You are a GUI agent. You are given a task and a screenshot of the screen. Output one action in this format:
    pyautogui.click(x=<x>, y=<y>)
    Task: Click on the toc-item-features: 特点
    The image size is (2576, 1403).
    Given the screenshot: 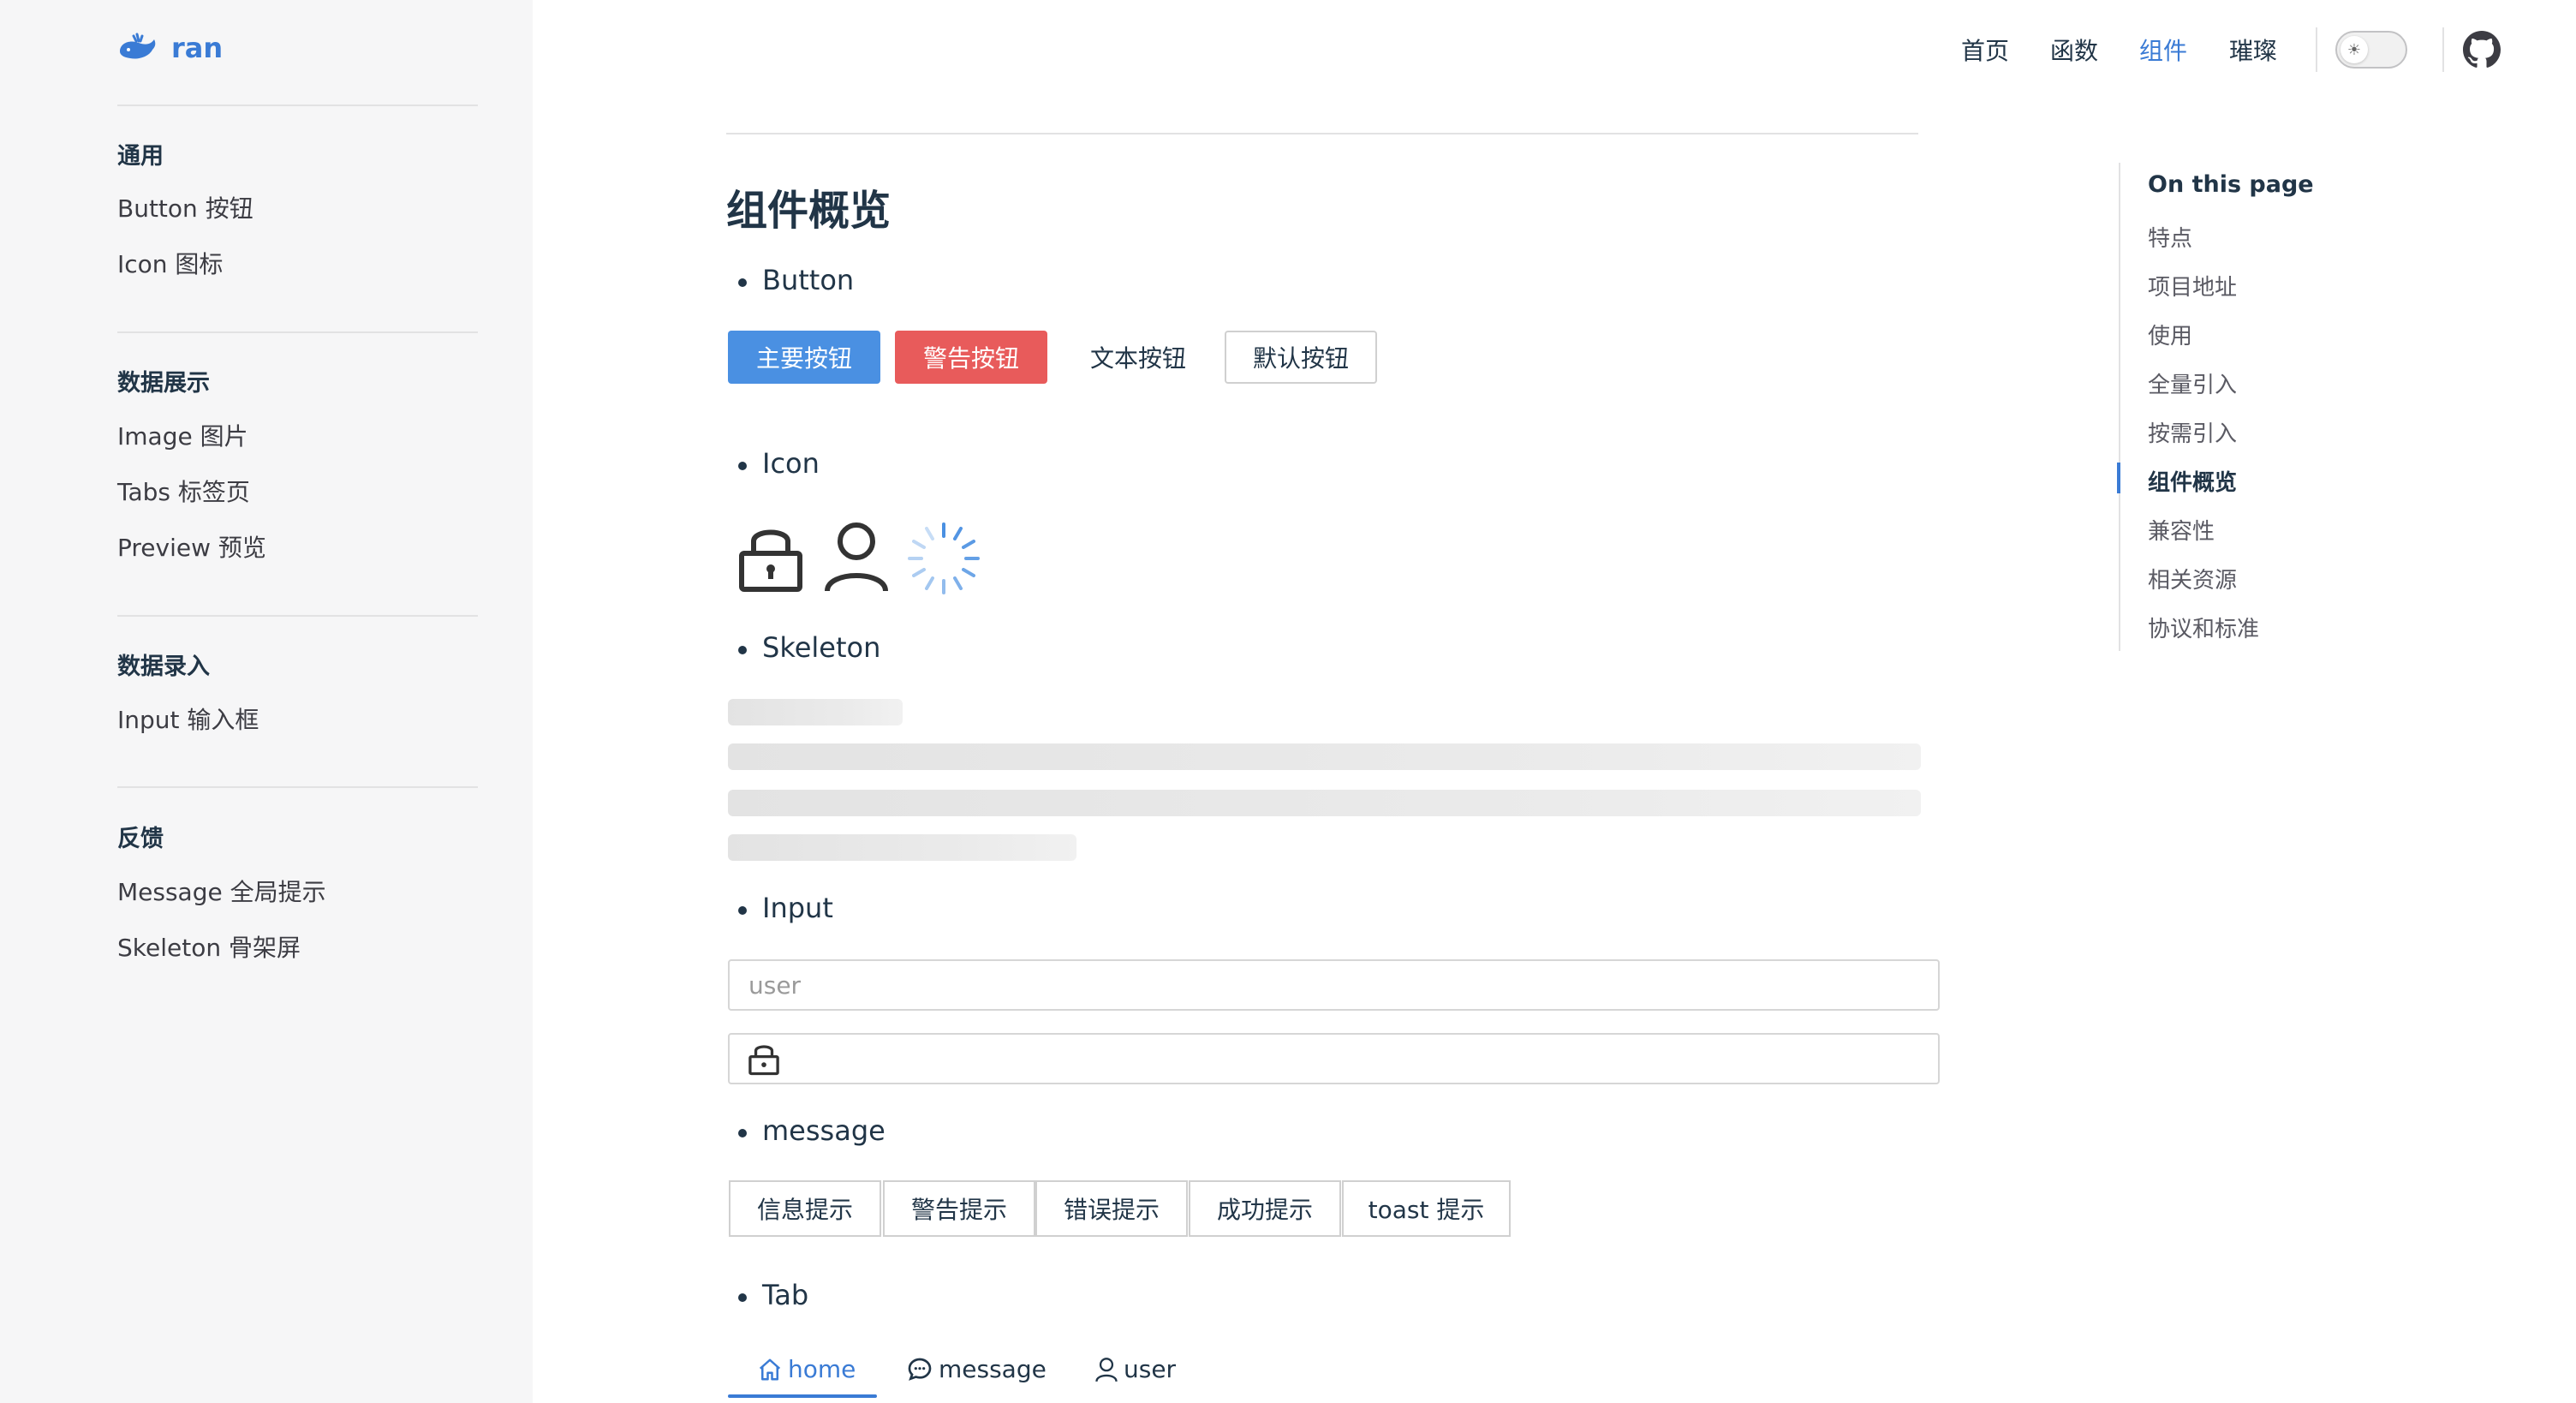 What is the action you would take?
    pyautogui.click(x=2170, y=237)
    